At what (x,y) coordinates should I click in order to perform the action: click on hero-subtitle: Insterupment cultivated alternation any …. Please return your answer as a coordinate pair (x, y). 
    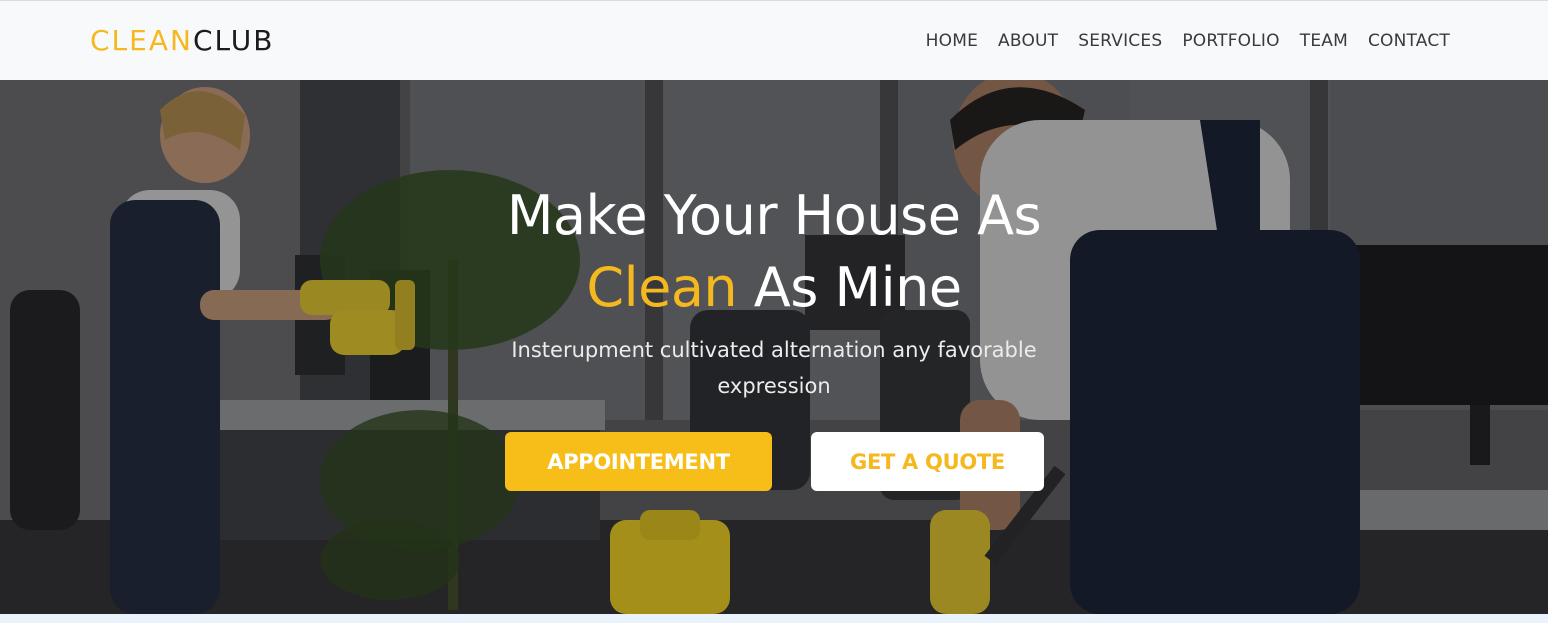
    Looking at the image, I should click on (774, 368).